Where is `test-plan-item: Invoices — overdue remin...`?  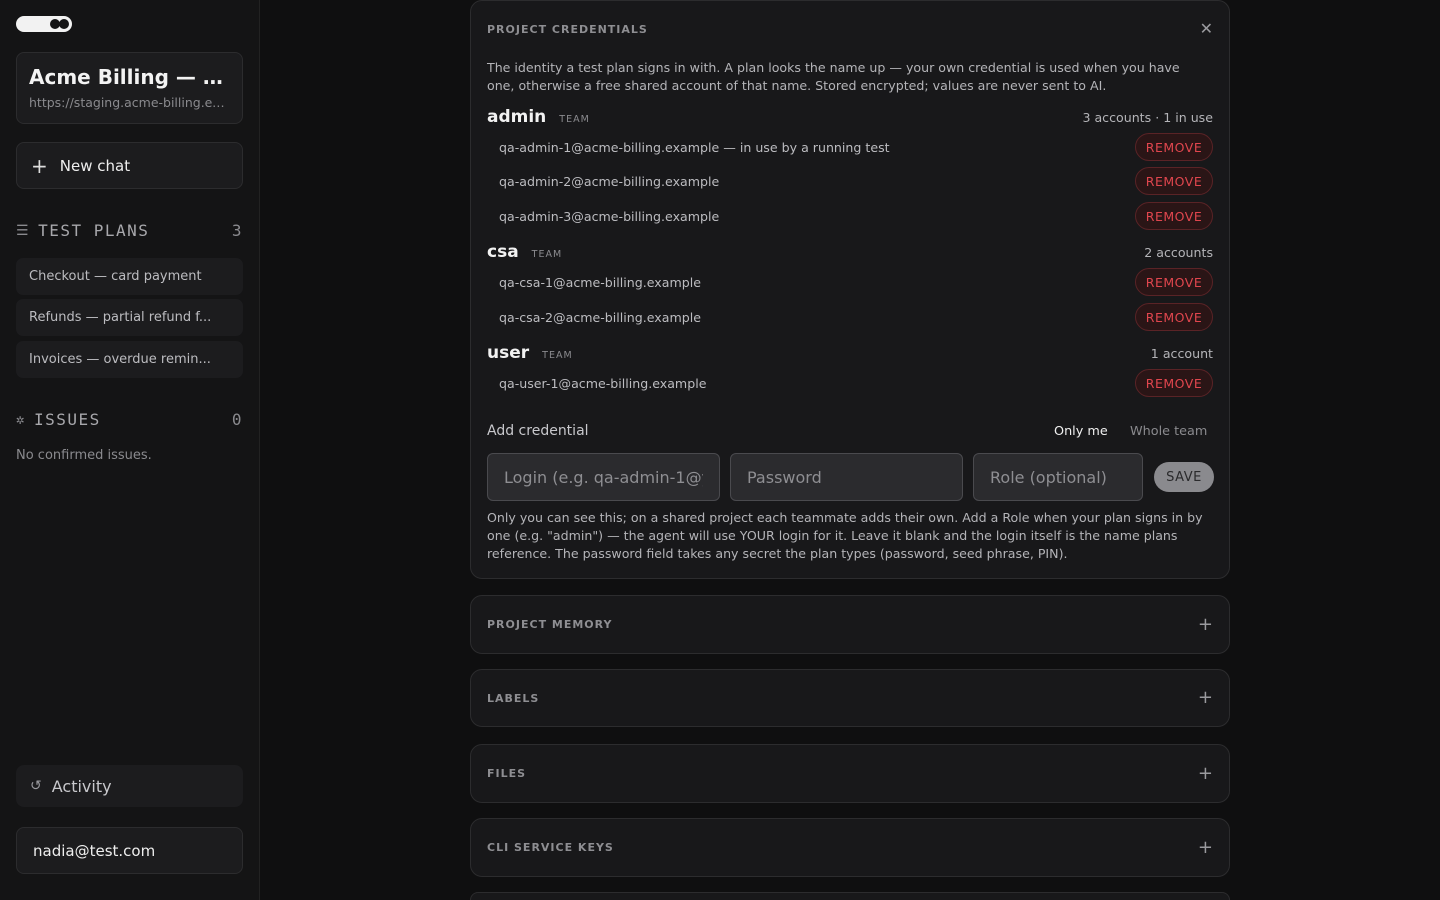
test-plan-item: Invoices — overdue remin... is located at coordinates (129, 359).